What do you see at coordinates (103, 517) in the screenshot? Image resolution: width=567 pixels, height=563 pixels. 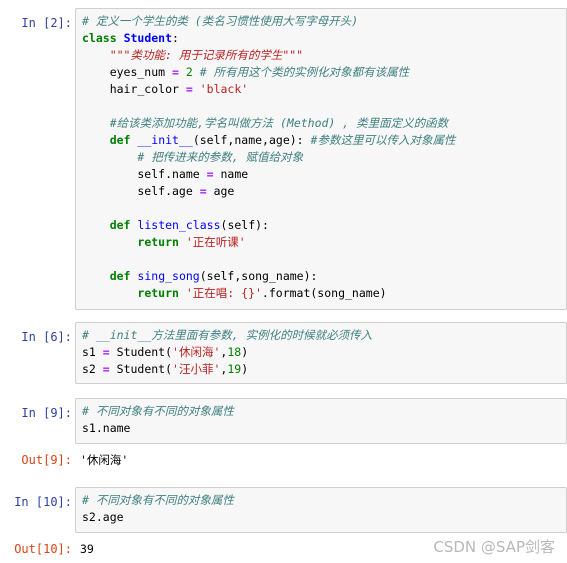 I see `code-token: s2.age` at bounding box center [103, 517].